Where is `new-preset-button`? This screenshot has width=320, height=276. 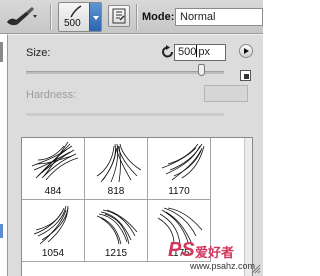
new-preset-button is located at coordinates (245, 75).